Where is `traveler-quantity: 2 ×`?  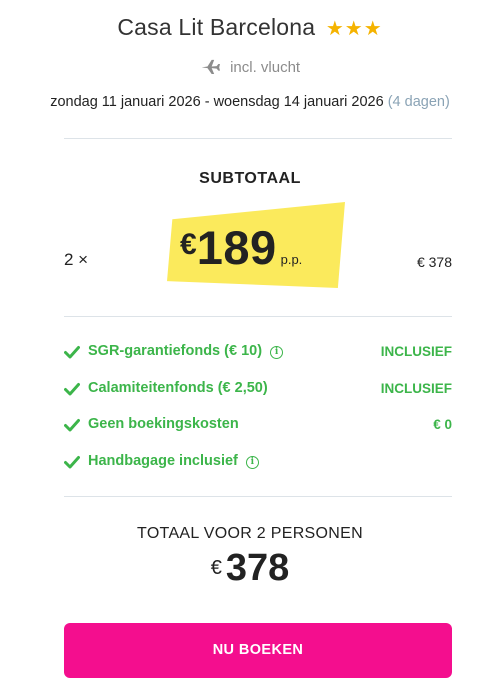 traveler-quantity: 2 × is located at coordinates (76, 259).